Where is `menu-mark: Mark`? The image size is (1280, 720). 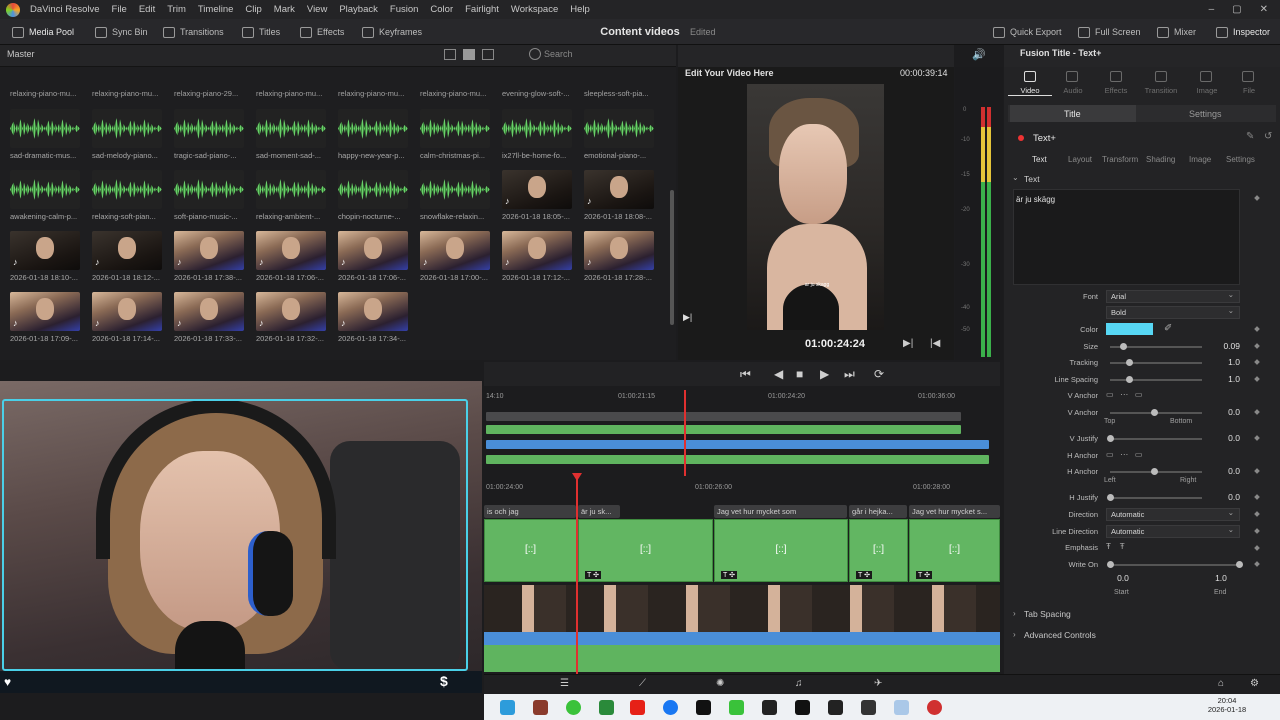
menu-mark: Mark is located at coordinates (284, 9).